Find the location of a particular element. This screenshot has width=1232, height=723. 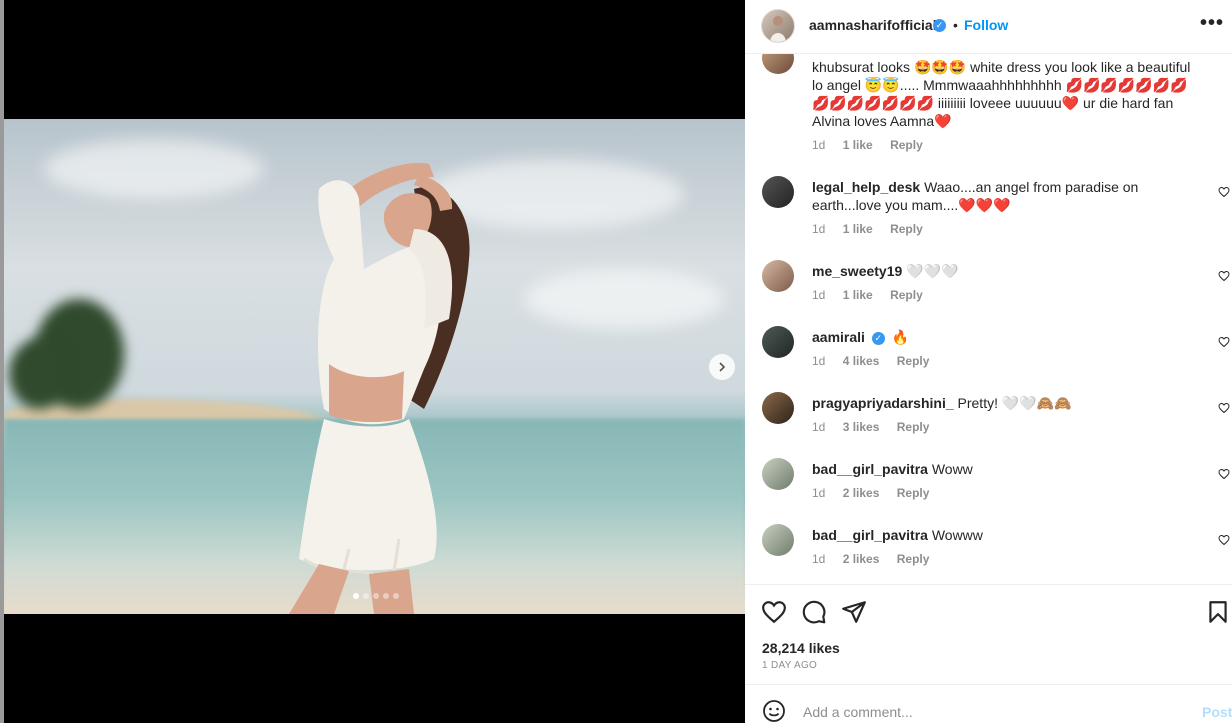

comment-likes: 4 likes is located at coordinates (861, 361).